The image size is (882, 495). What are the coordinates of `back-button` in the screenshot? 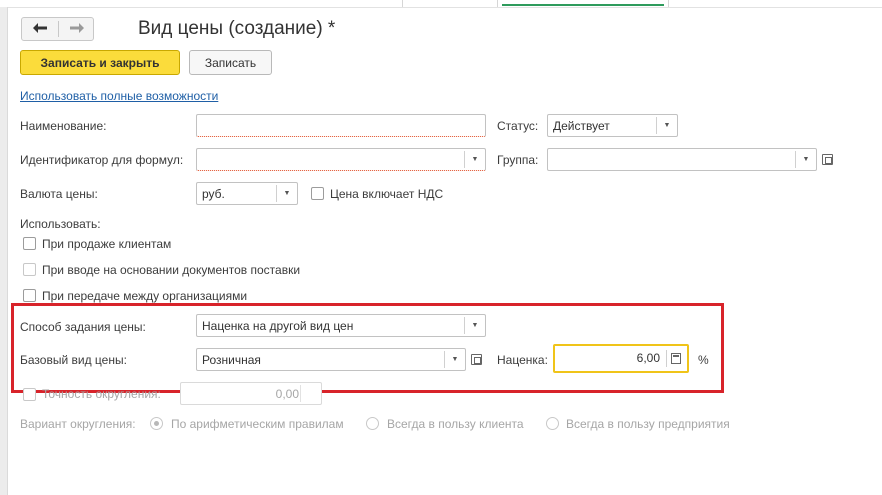 It's located at (40, 29).